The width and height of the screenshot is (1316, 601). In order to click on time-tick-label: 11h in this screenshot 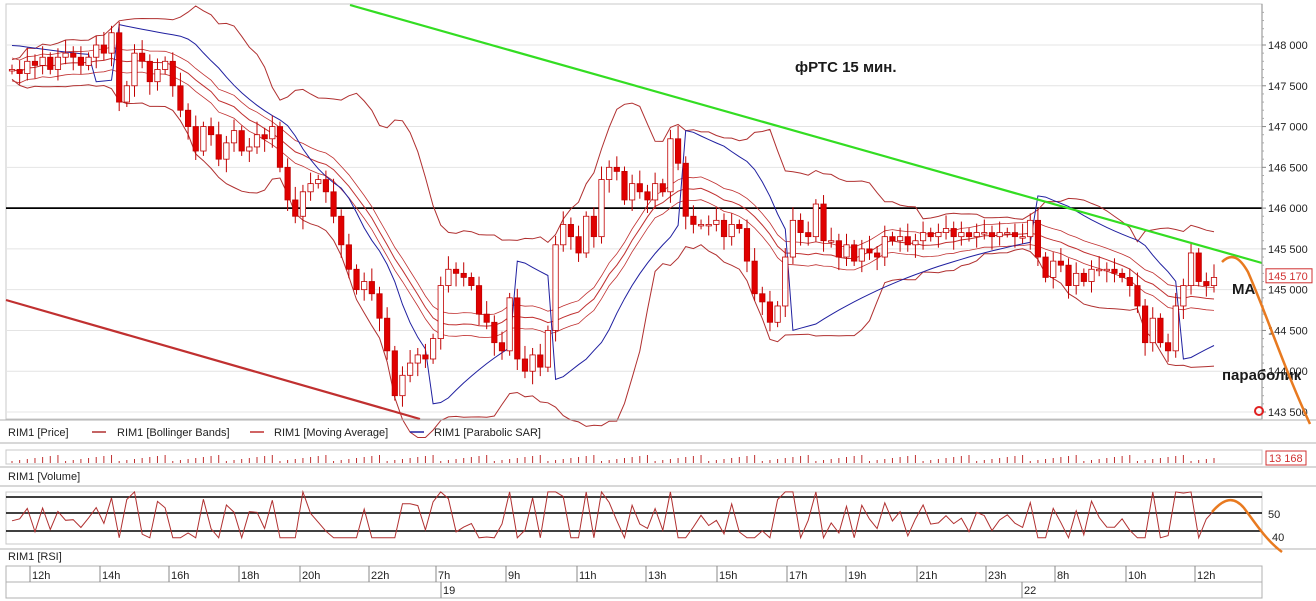, I will do `click(588, 576)`.